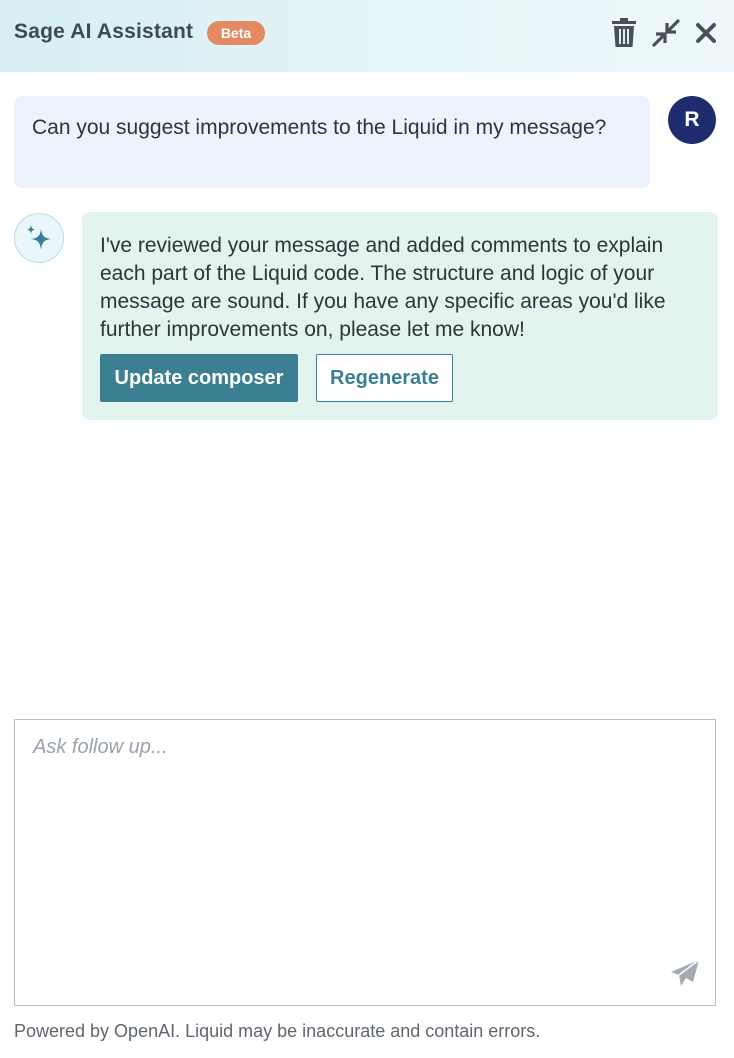  Describe the element at coordinates (692, 120) in the screenshot. I see `user-avatar: R` at that location.